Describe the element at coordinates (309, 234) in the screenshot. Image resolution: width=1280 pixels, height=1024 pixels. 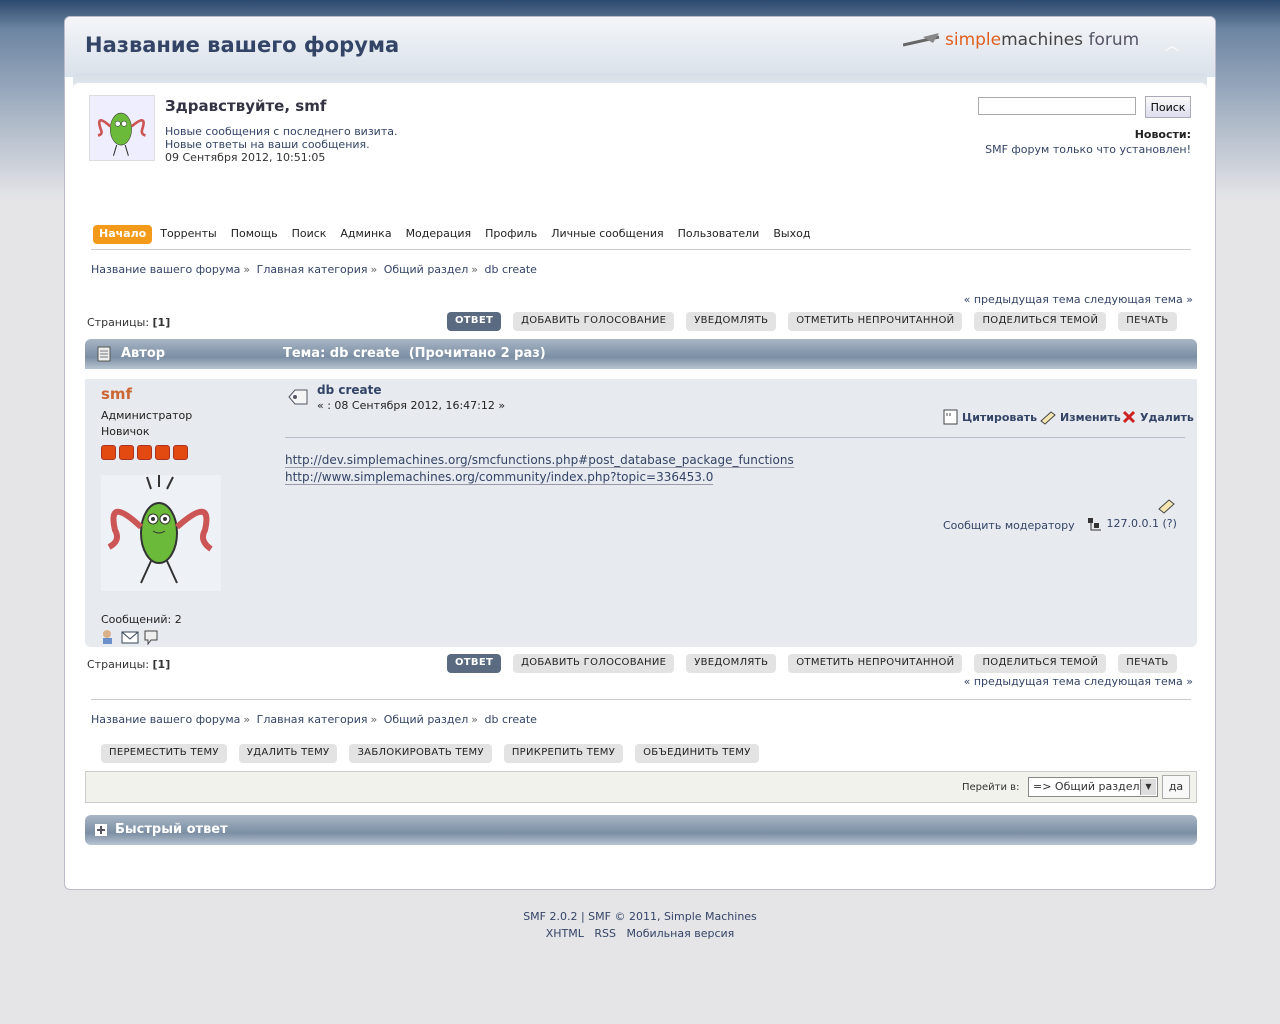
I see `menu-item-search: Поиск` at that location.